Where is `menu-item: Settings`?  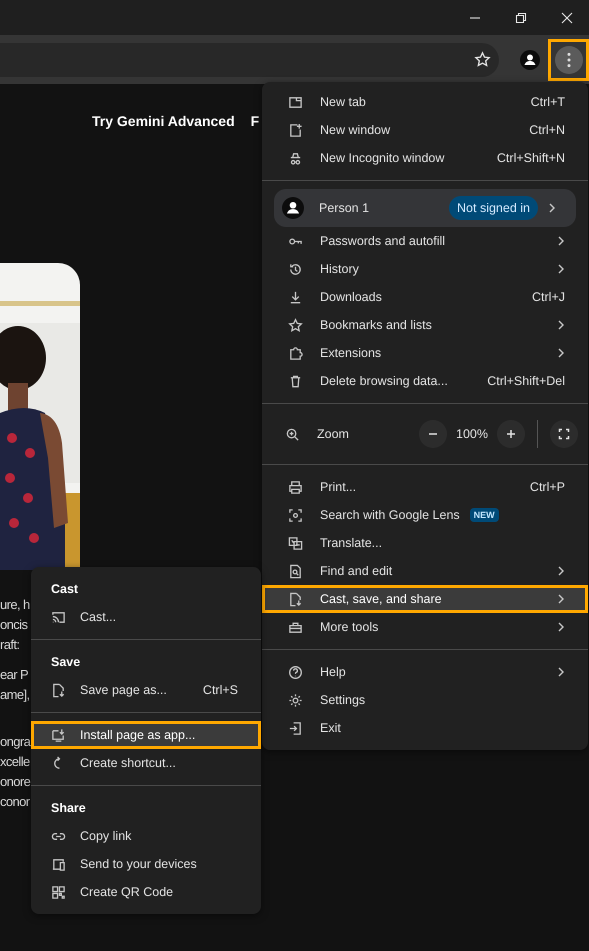
menu-item: Settings is located at coordinates (425, 700).